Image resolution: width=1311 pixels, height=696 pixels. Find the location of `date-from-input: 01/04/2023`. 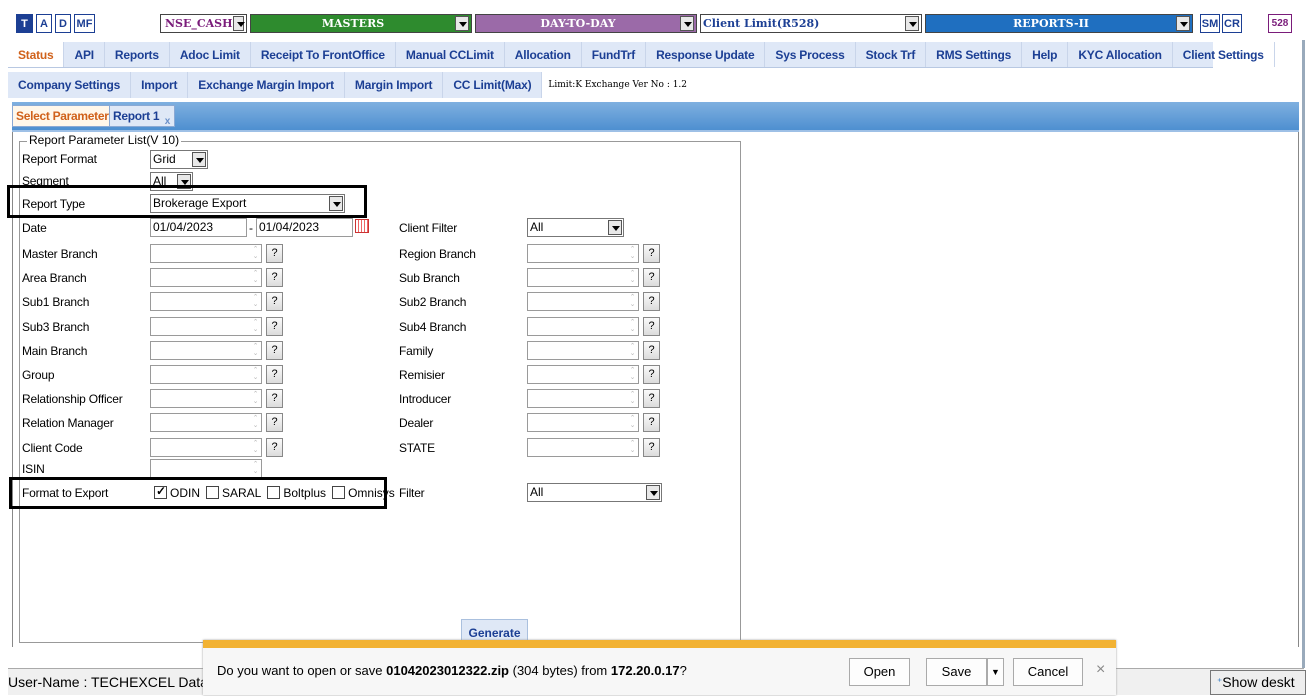

date-from-input: 01/04/2023 is located at coordinates (198, 227).